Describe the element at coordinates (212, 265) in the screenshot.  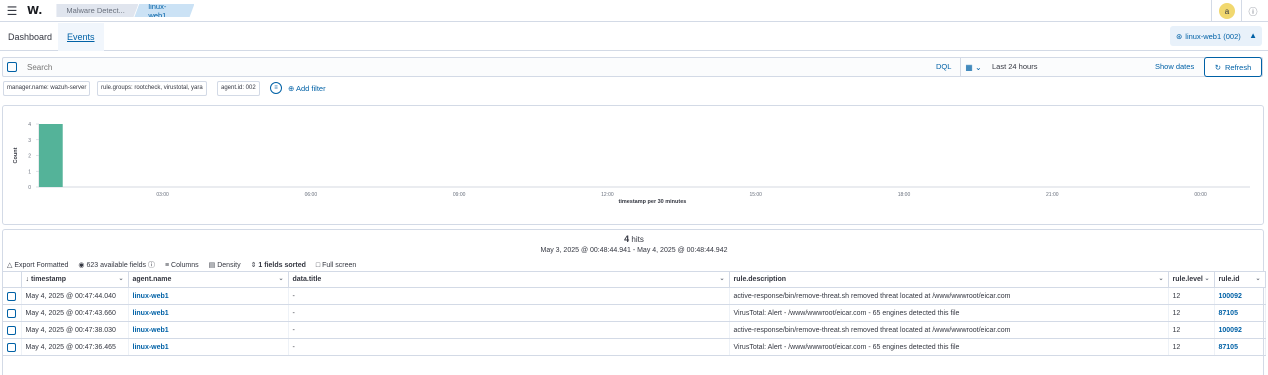
I see `density-icon: ▤` at that location.